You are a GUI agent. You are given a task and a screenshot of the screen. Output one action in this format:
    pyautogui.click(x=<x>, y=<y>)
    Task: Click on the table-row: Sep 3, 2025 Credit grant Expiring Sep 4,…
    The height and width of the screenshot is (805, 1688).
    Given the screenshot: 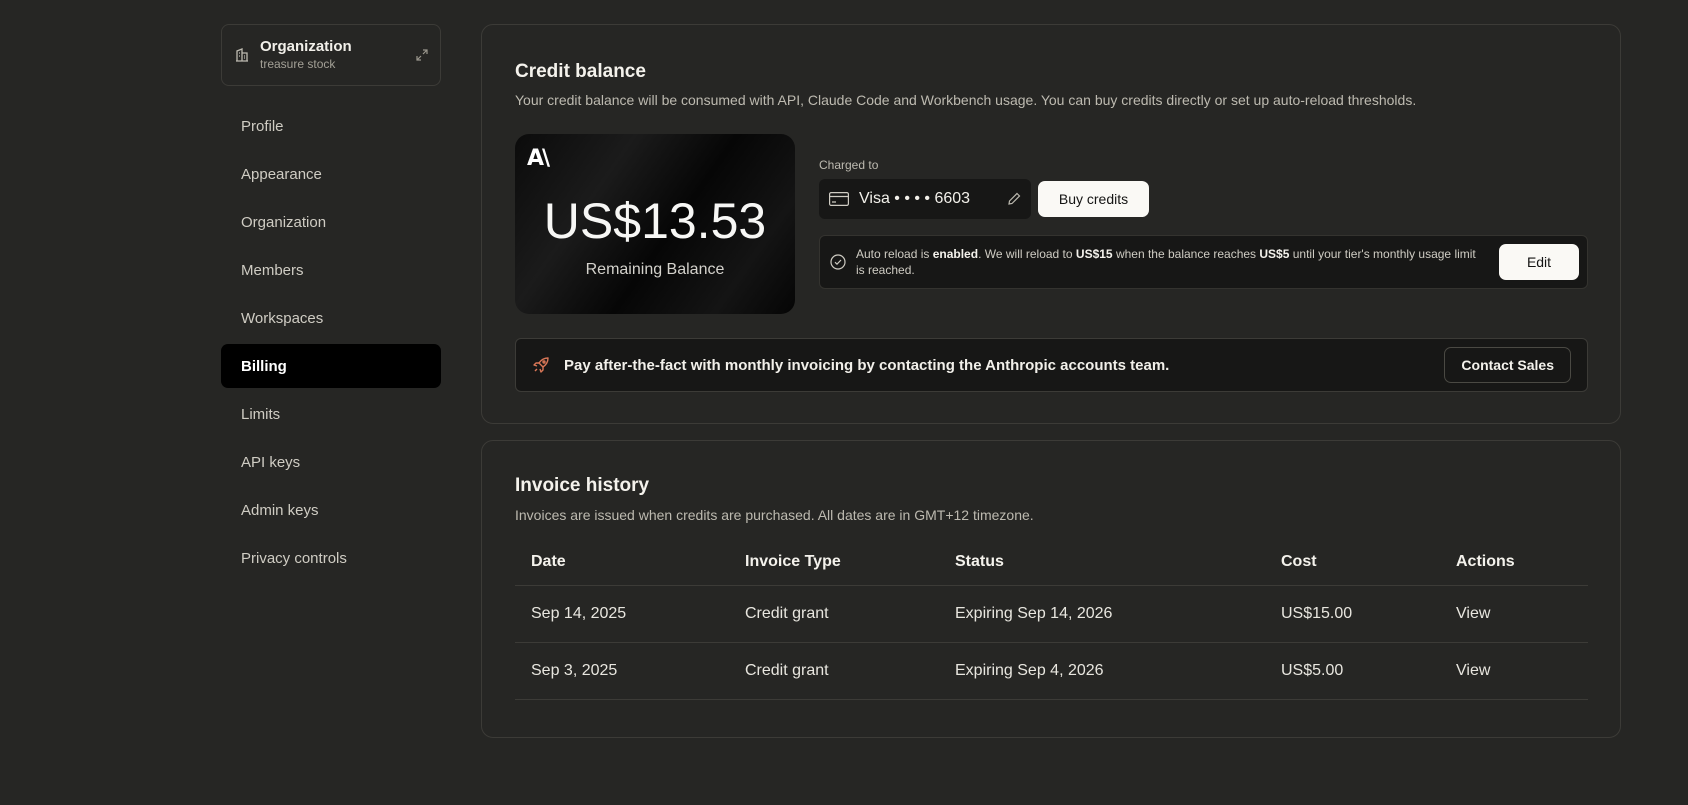 What is the action you would take?
    pyautogui.click(x=1051, y=671)
    